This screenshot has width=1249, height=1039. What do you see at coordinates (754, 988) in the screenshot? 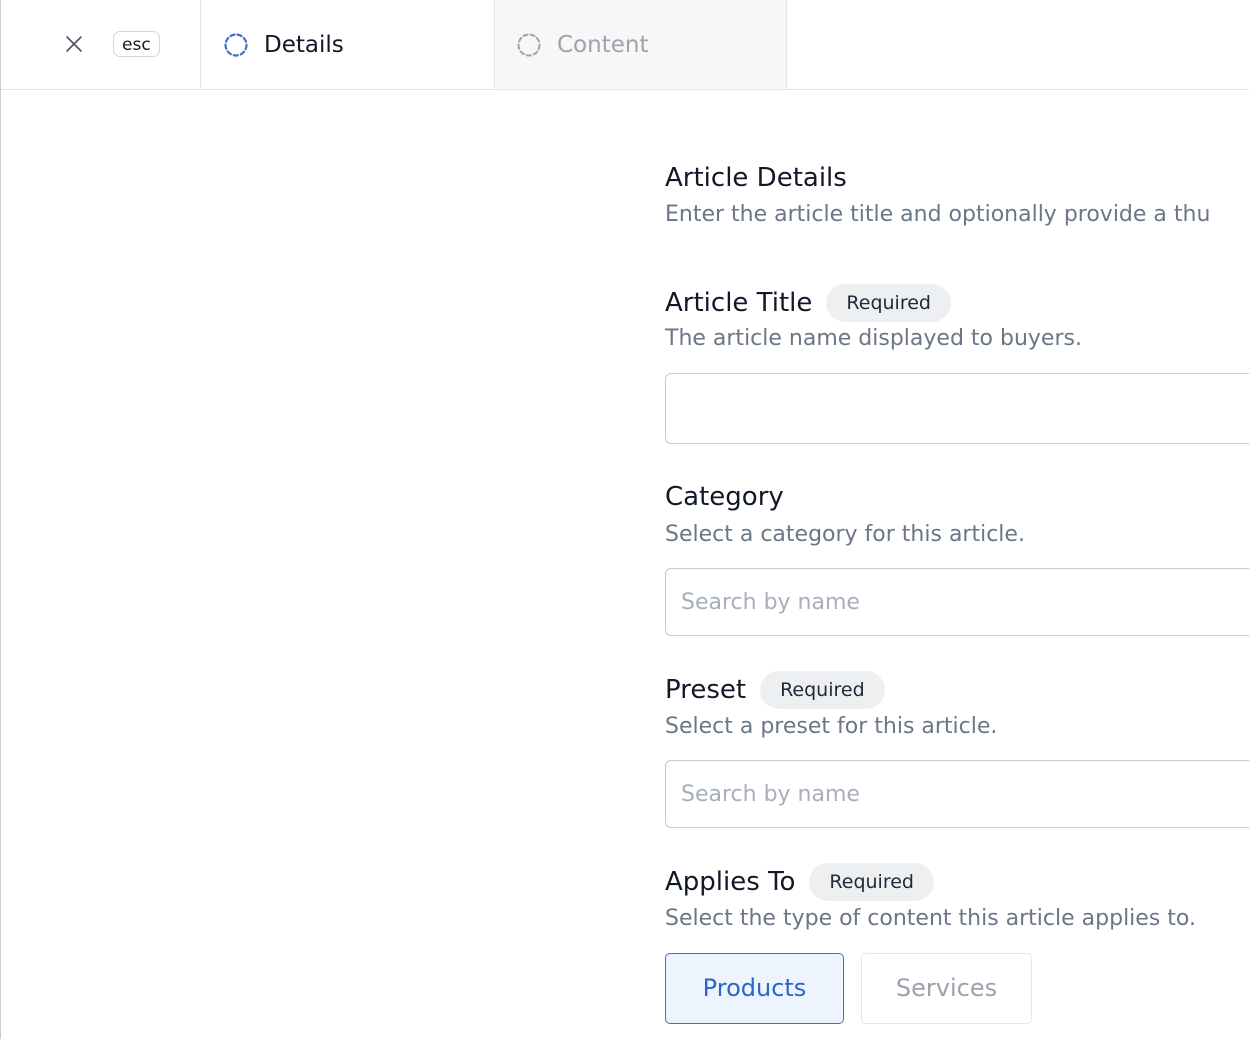
I see `applies-to-products-button: Products` at bounding box center [754, 988].